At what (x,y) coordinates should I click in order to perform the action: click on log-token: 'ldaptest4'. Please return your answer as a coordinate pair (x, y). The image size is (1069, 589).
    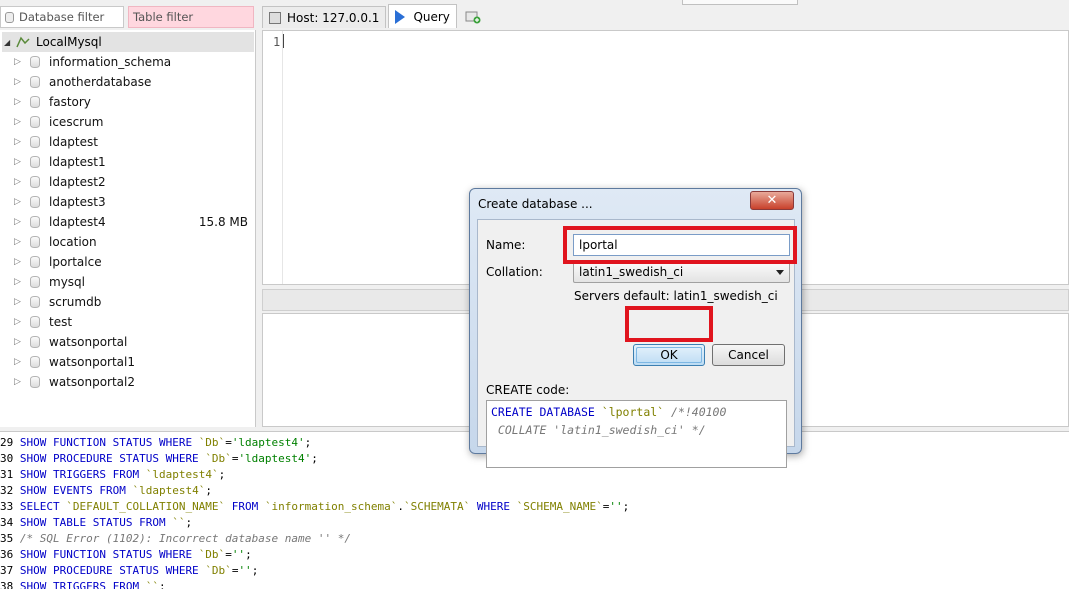
    Looking at the image, I should click on (275, 458).